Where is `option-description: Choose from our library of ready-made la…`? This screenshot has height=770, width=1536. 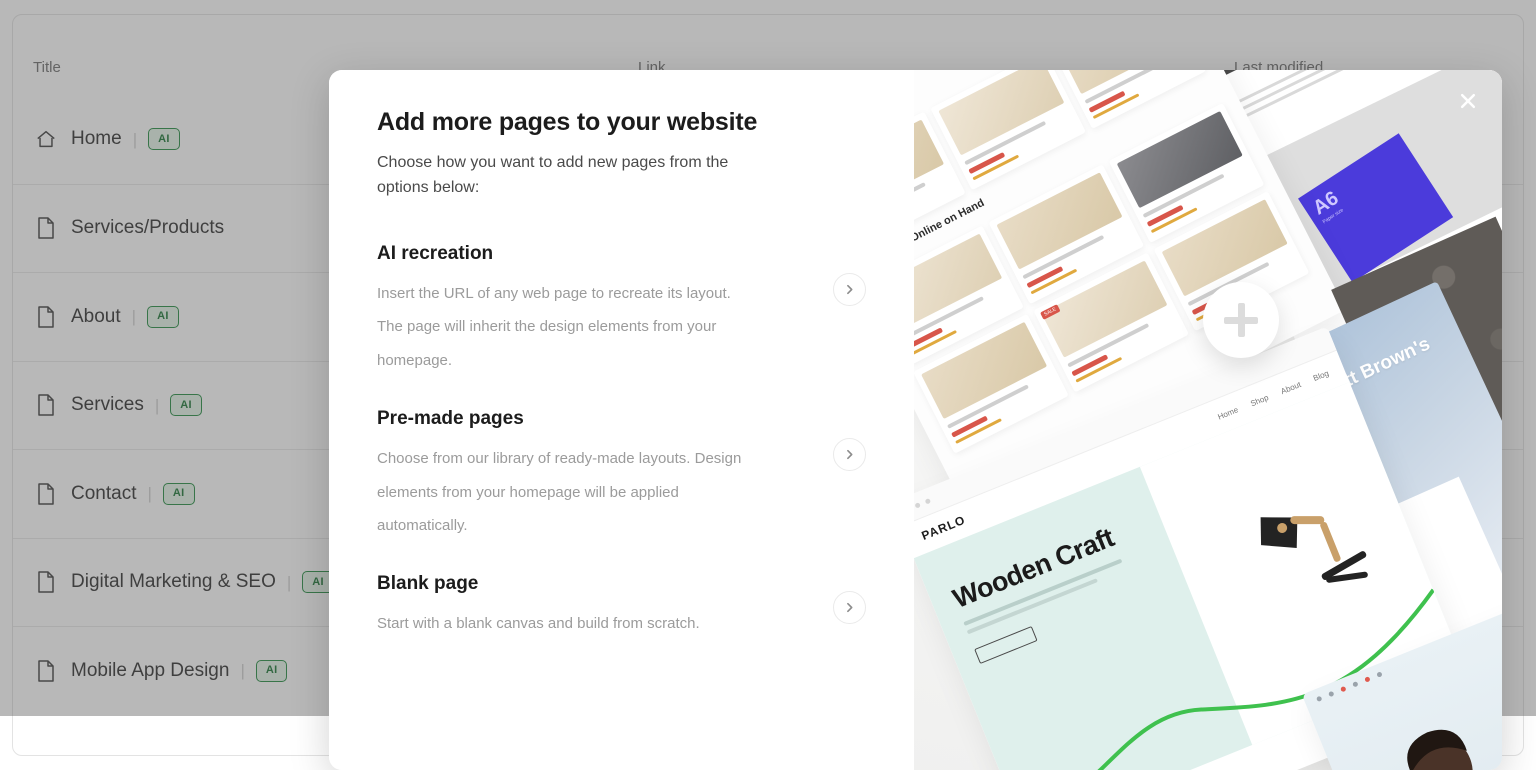
option-description: Choose from our library of ready-made la… is located at coordinates (563, 492).